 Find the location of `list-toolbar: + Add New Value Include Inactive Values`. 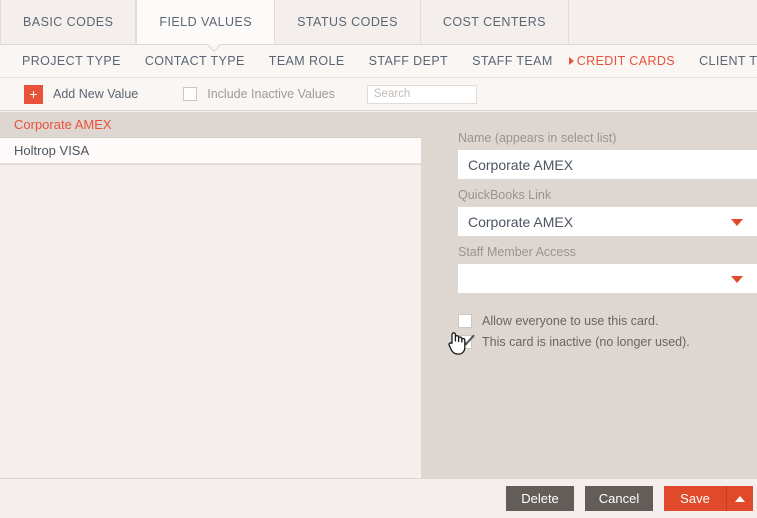

list-toolbar: + Add New Value Include Inactive Values is located at coordinates (378, 94).